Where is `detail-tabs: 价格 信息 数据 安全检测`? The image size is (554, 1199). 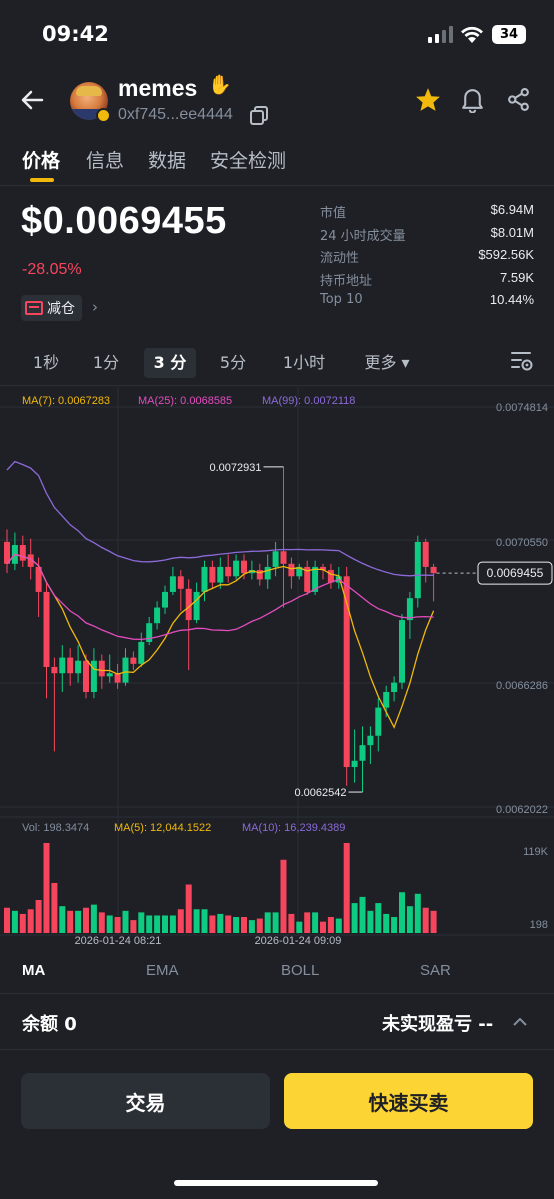
detail-tabs: 价格 信息 数据 安全检测 is located at coordinates (277, 164).